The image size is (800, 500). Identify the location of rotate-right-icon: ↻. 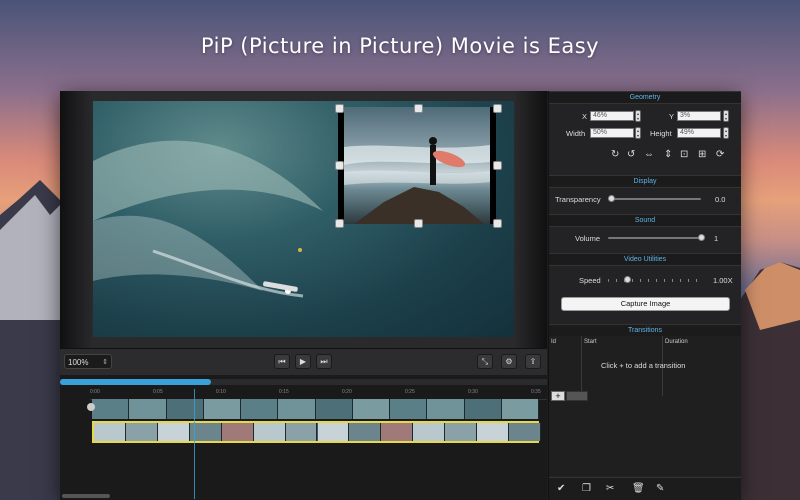
(615, 154).